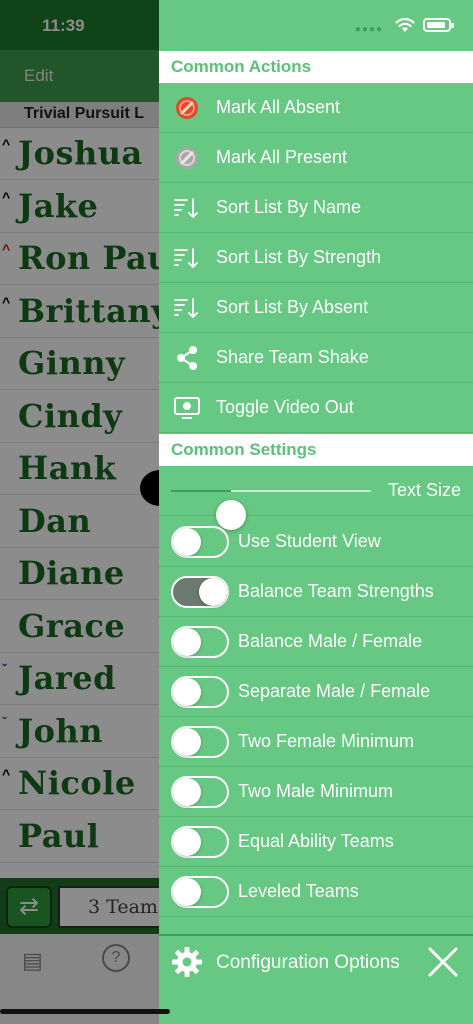 Image resolution: width=473 pixels, height=1024 pixels. Describe the element at coordinates (200, 842) in the screenshot. I see `equal-ability-teams-toggle` at that location.